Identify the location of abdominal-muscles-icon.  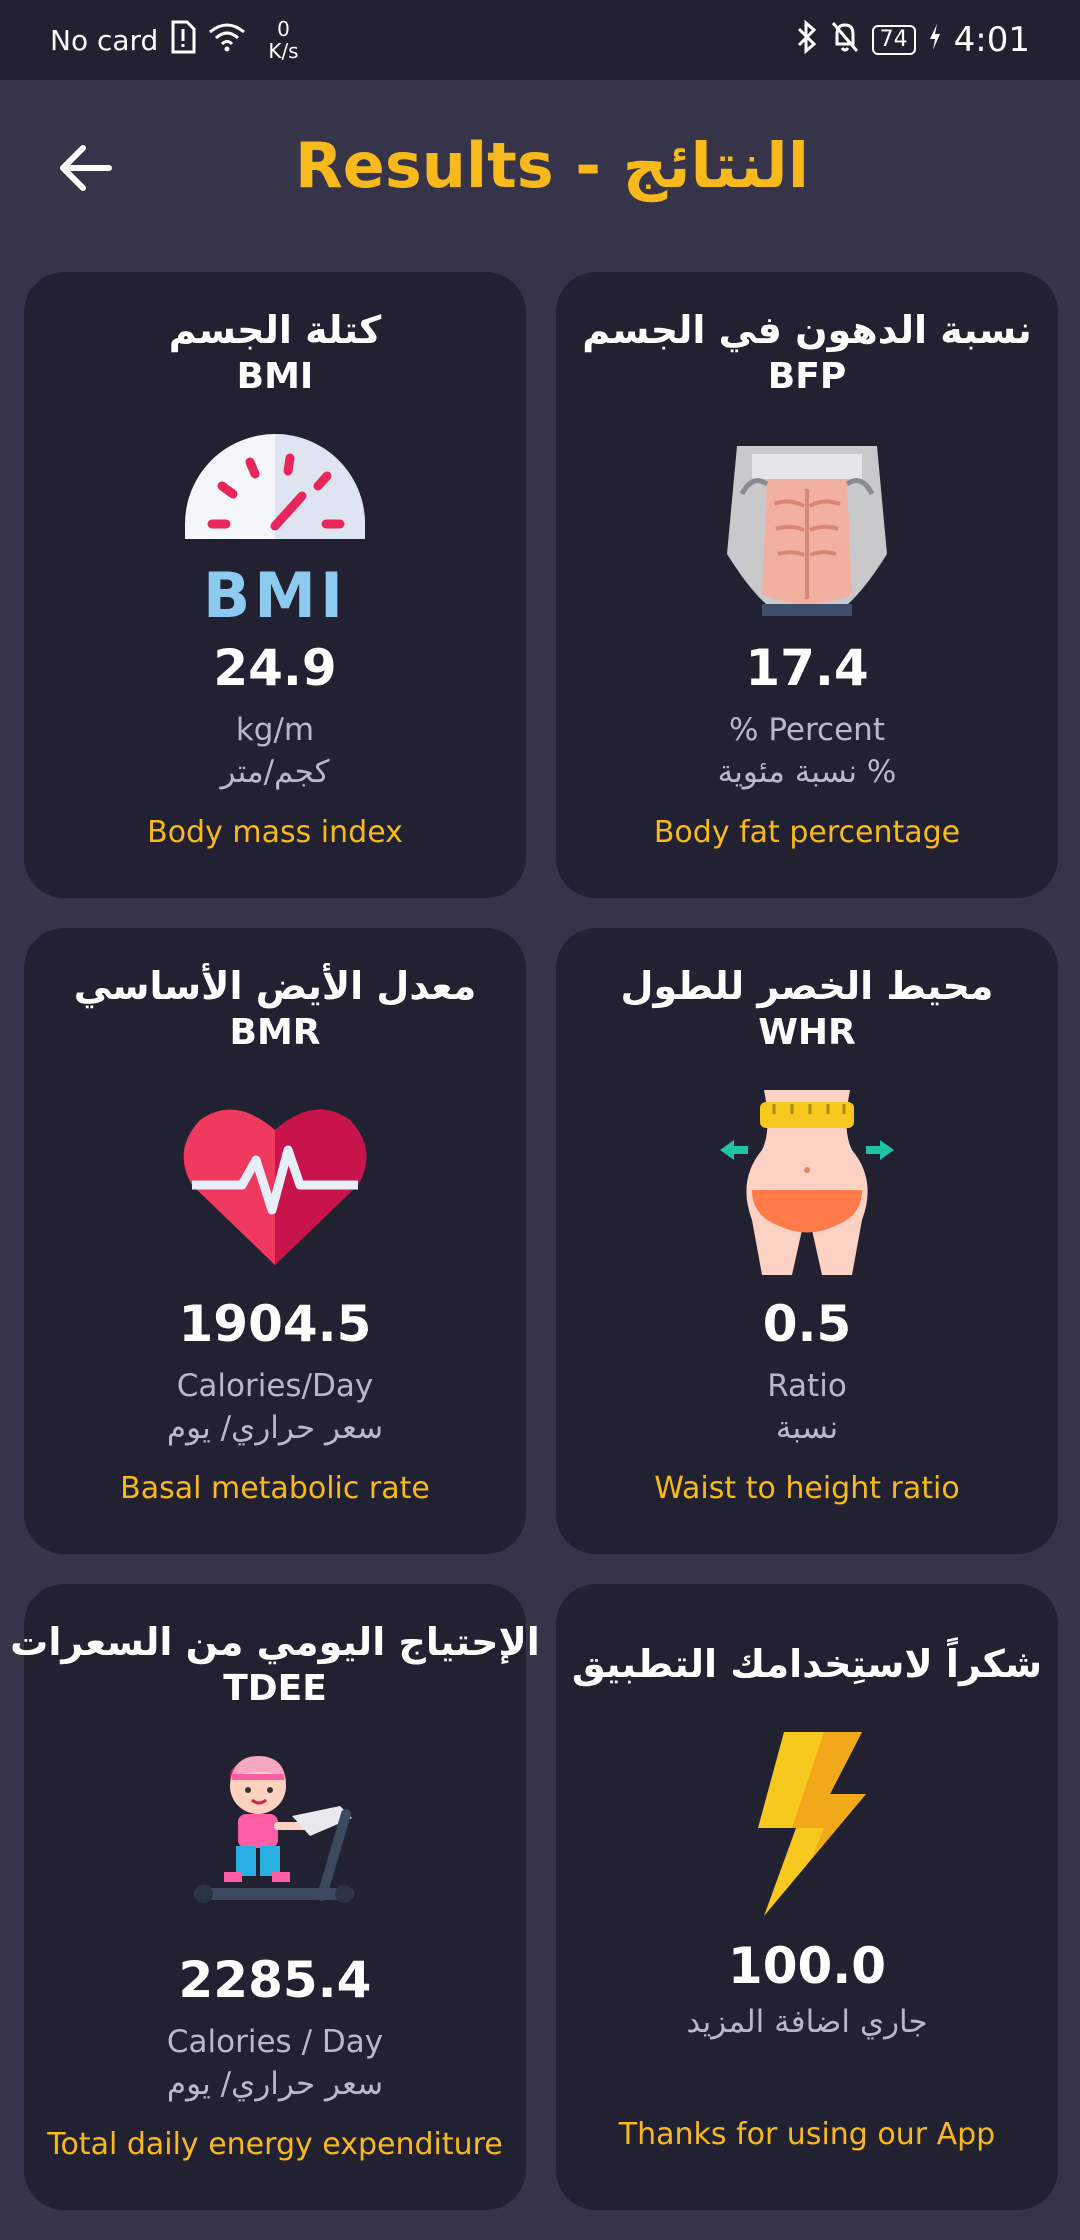
(807, 529).